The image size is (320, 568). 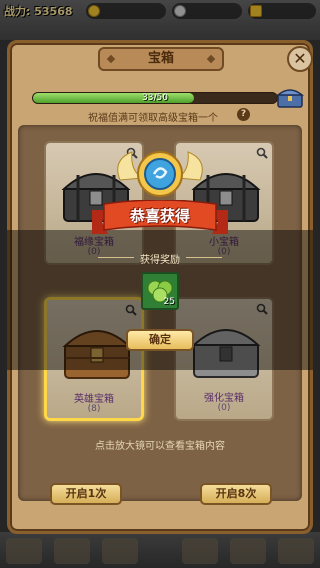 I want to click on confirm-button: 确定, so click(x=160, y=340).